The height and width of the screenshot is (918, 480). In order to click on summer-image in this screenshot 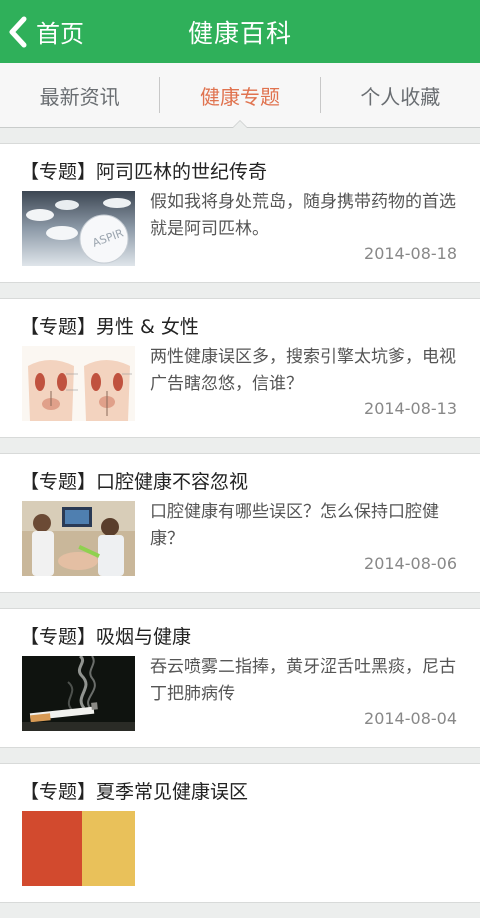, I will do `click(78, 848)`.